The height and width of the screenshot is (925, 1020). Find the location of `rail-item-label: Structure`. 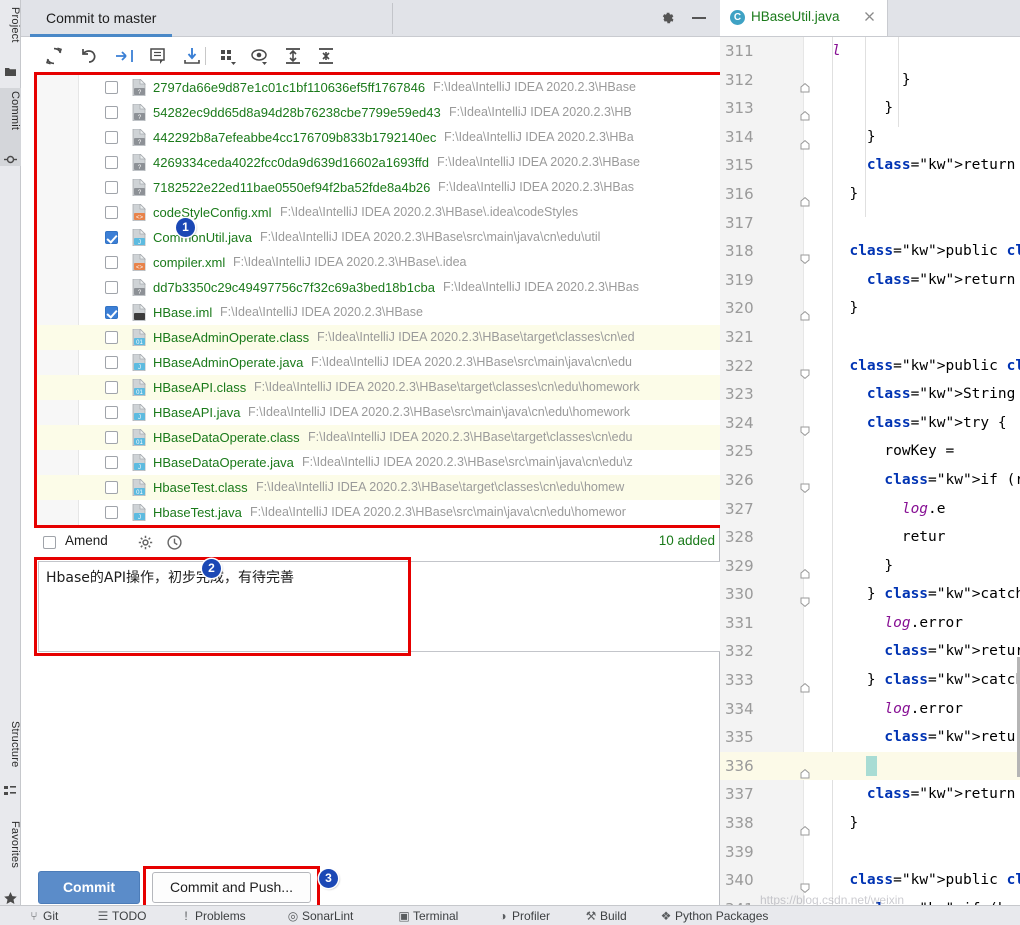

rail-item-label: Structure is located at coordinates (15, 744).